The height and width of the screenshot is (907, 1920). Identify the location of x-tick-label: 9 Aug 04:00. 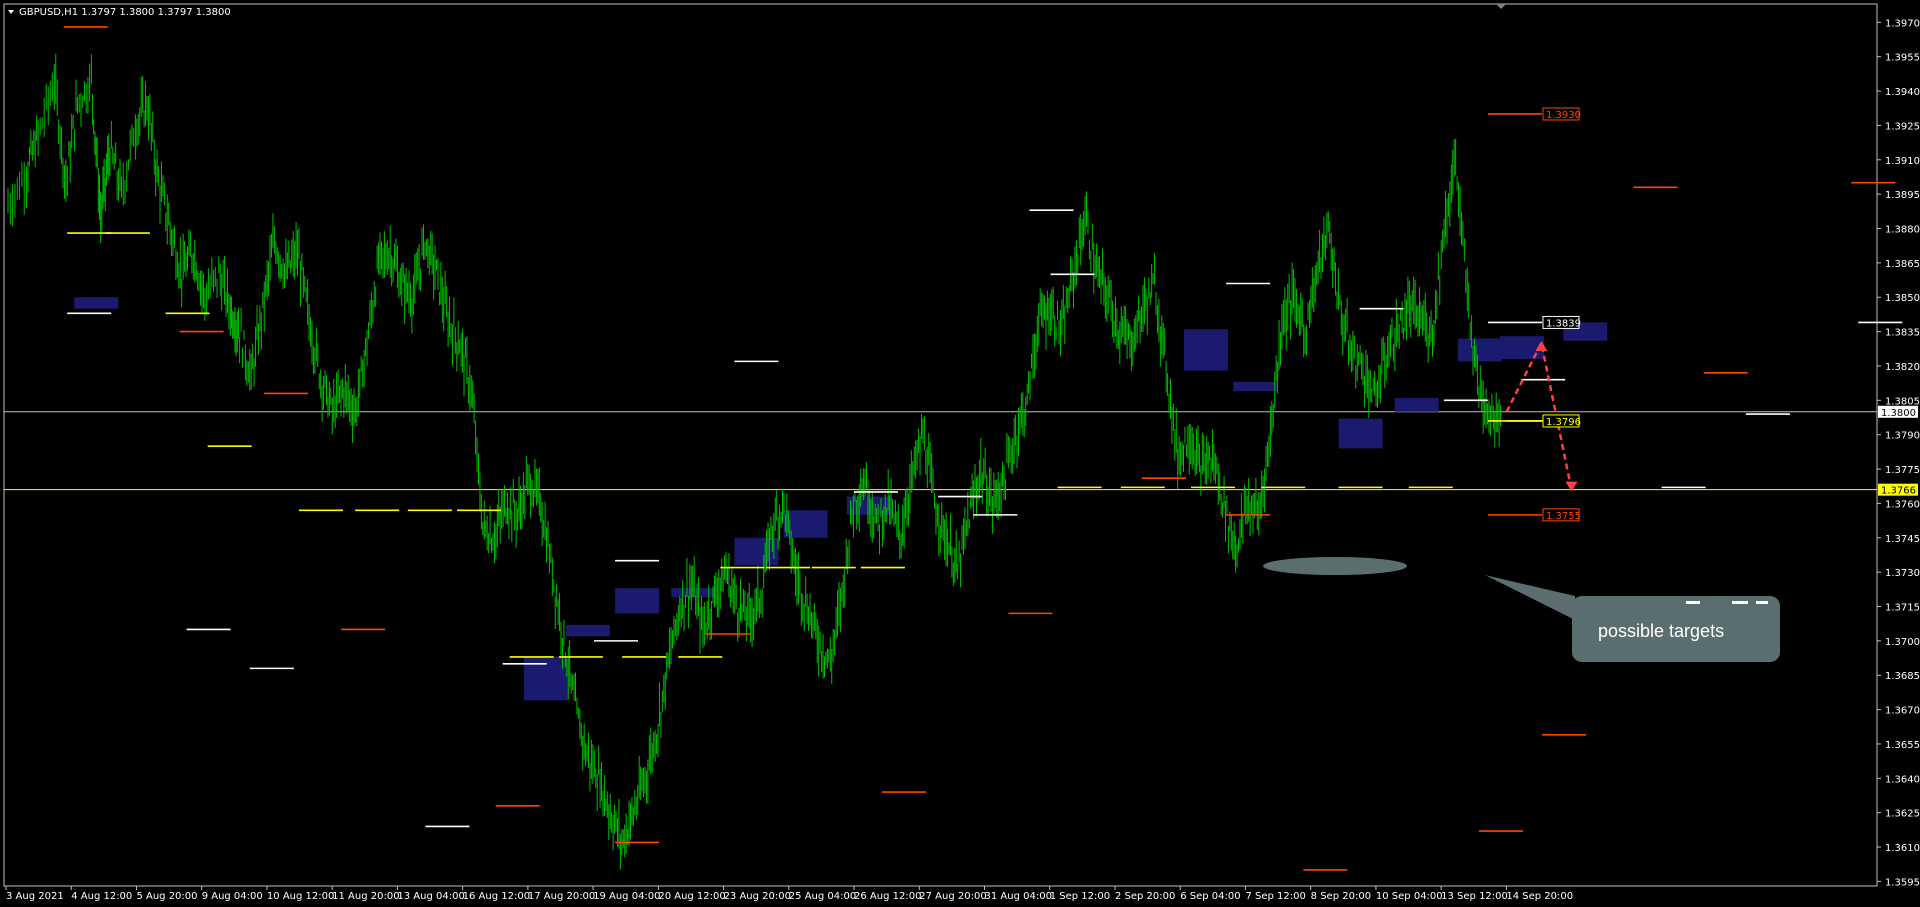
(232, 896).